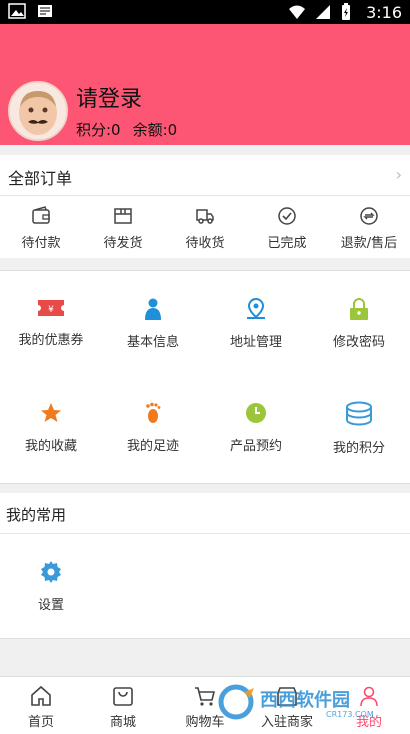 The width and height of the screenshot is (410, 734). I want to click on grid-label: 修改密码, so click(358, 342).